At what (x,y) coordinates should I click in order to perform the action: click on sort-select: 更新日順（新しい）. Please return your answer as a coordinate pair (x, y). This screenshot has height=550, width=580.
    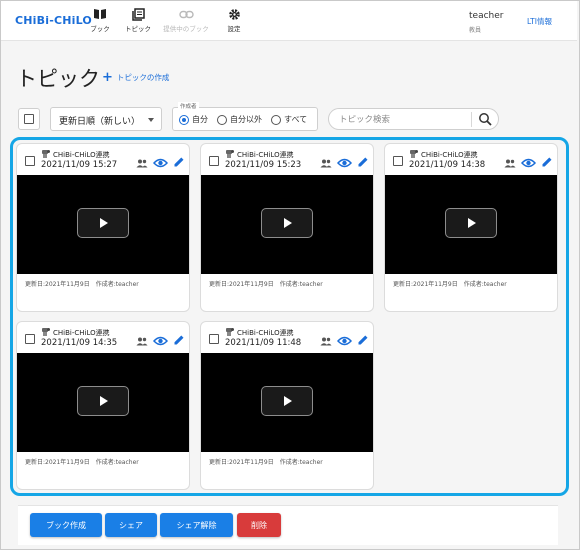
    Looking at the image, I should click on (106, 119).